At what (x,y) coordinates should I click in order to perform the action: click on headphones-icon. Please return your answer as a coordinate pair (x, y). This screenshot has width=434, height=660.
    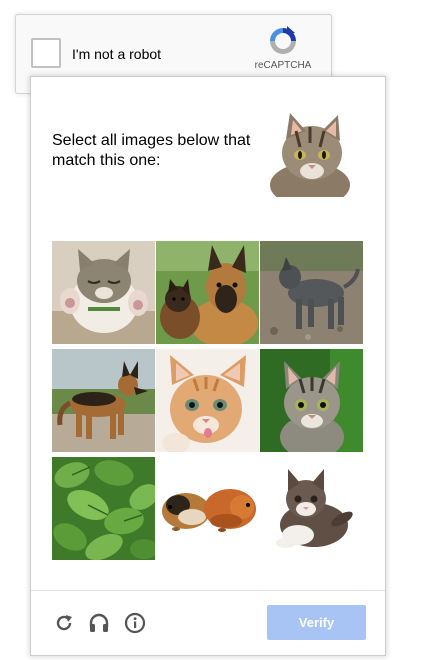
    Looking at the image, I should click on (99, 623).